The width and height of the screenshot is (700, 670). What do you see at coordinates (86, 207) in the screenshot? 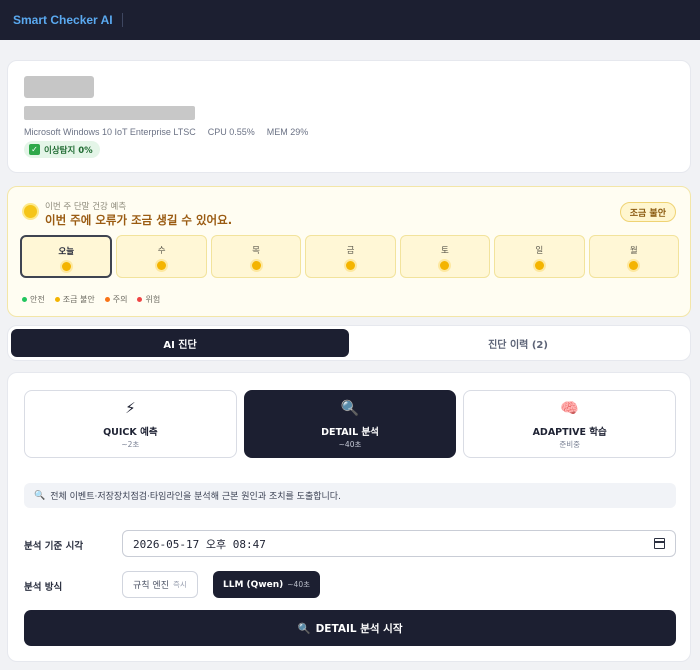
I see `forecast-subtitle: 이번 주 단말 건강 예측` at bounding box center [86, 207].